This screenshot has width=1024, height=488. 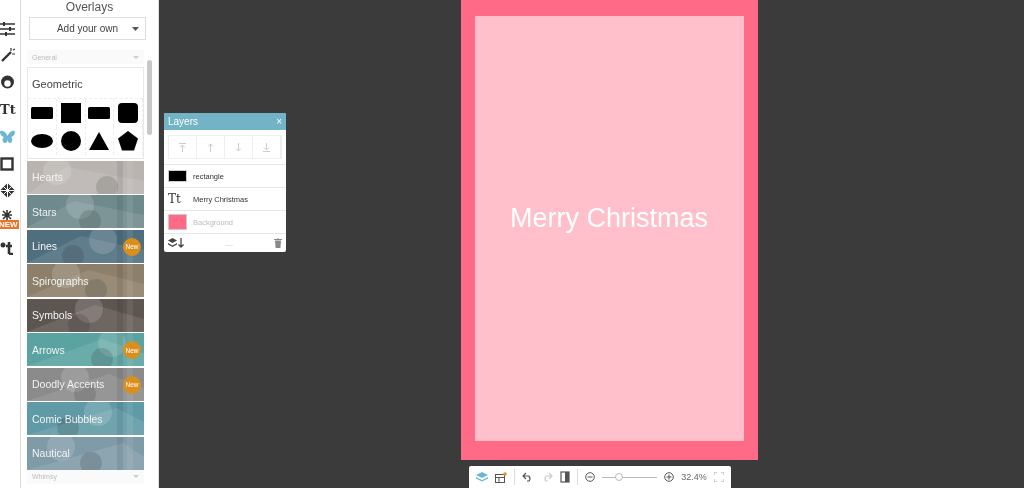 I want to click on grid-icon, so click(x=501, y=477).